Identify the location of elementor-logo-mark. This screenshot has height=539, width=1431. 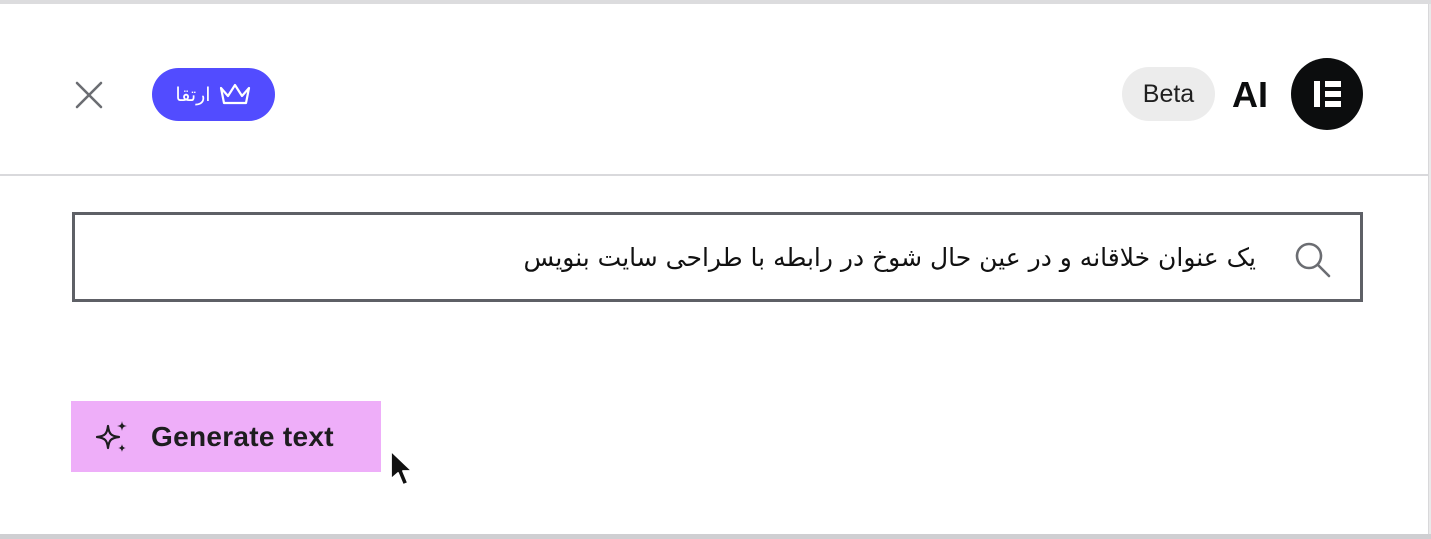
(1327, 94).